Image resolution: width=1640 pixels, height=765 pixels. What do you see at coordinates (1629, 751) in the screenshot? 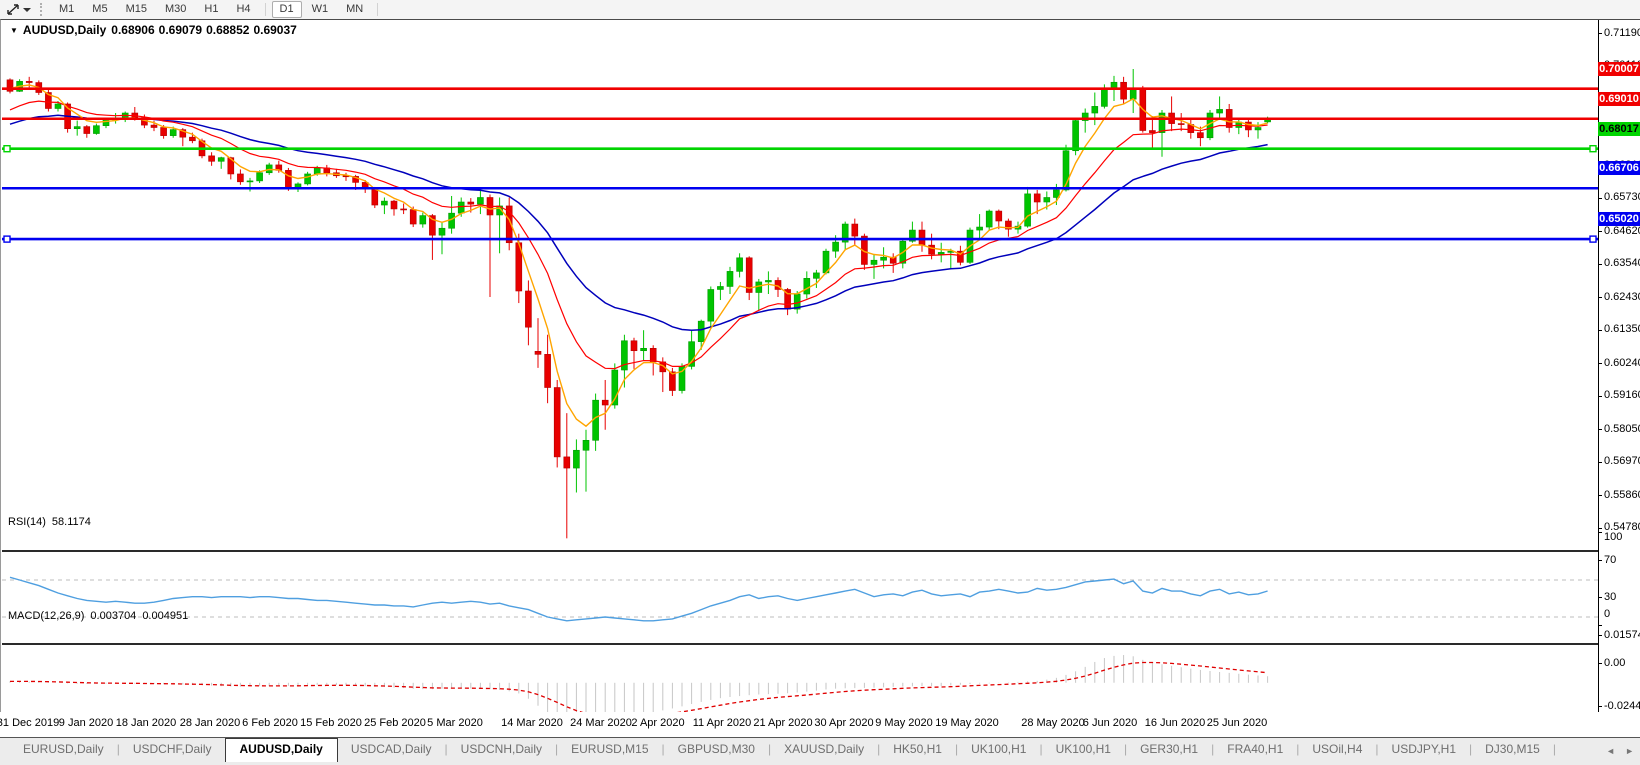
I see `tab-scroll-right-button: ►` at bounding box center [1629, 751].